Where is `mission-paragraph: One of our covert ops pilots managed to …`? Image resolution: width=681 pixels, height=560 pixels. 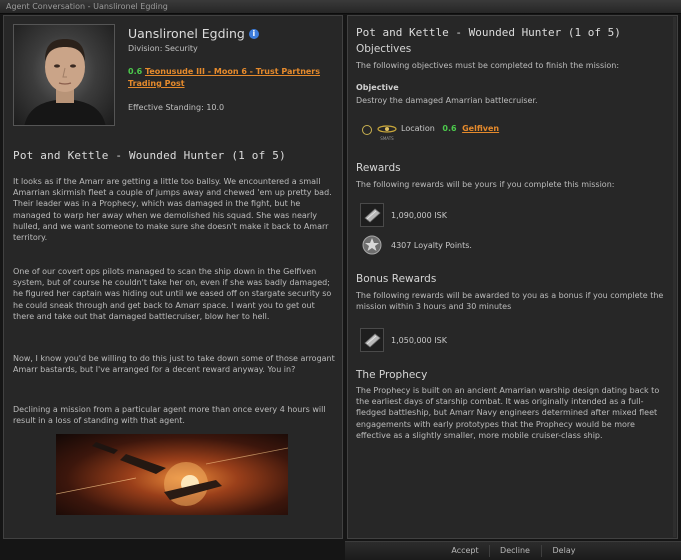 mission-paragraph: One of our covert ops pilots managed to … is located at coordinates (172, 294).